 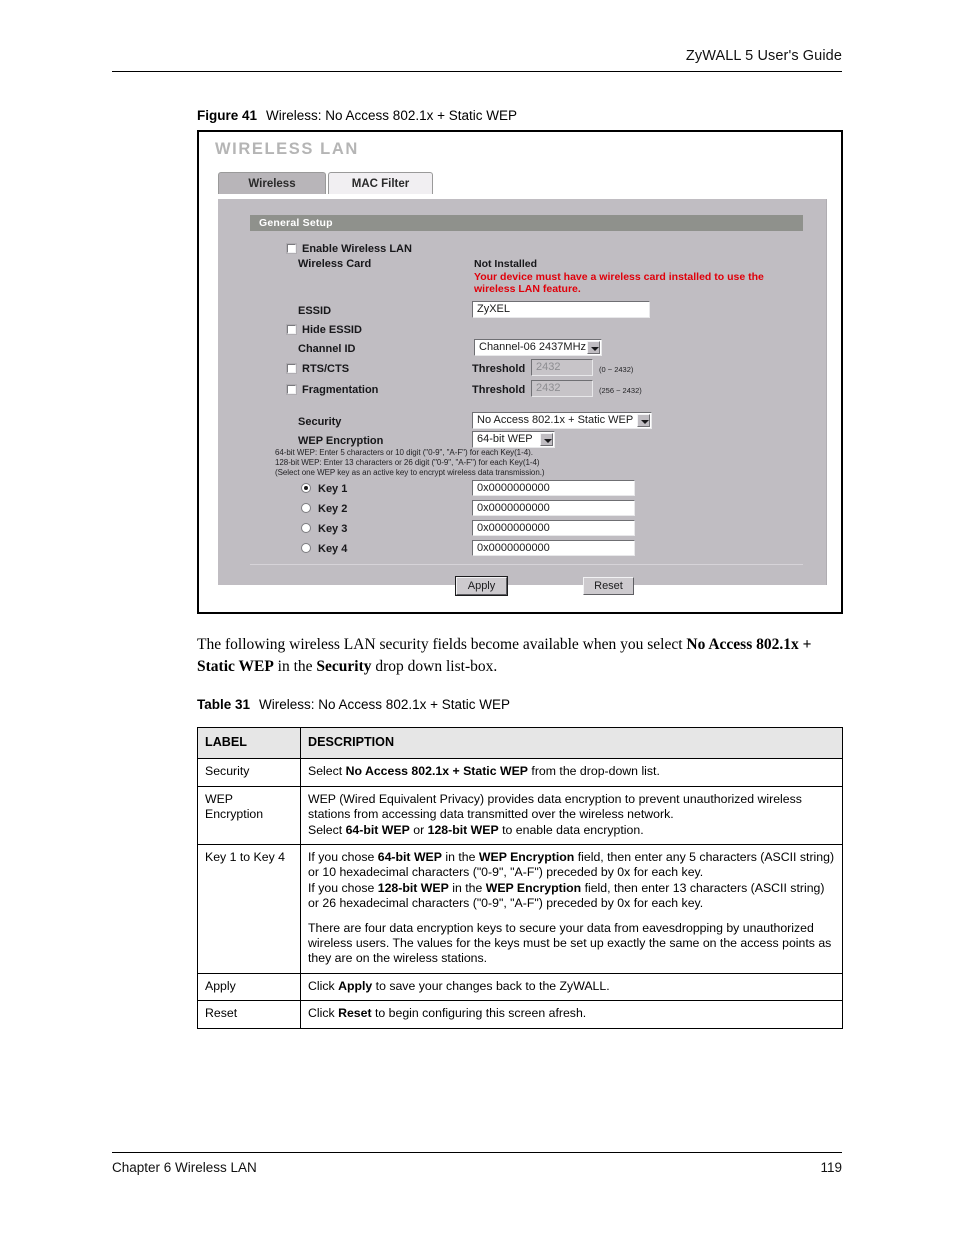 What do you see at coordinates (505, 439) in the screenshot?
I see `wep-encryption-selected-value: 64-bit WEP` at bounding box center [505, 439].